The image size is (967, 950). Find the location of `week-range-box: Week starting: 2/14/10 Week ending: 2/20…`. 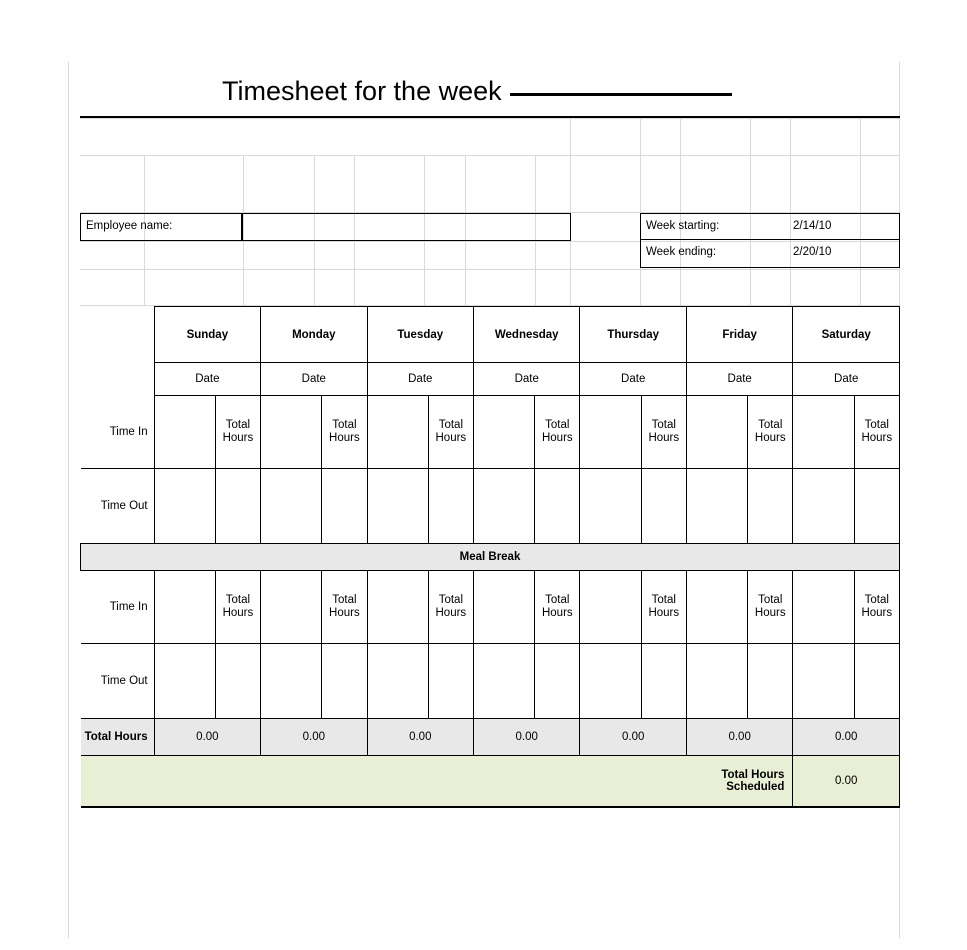

week-range-box: Week starting: 2/14/10 Week ending: 2/20… is located at coordinates (770, 240).